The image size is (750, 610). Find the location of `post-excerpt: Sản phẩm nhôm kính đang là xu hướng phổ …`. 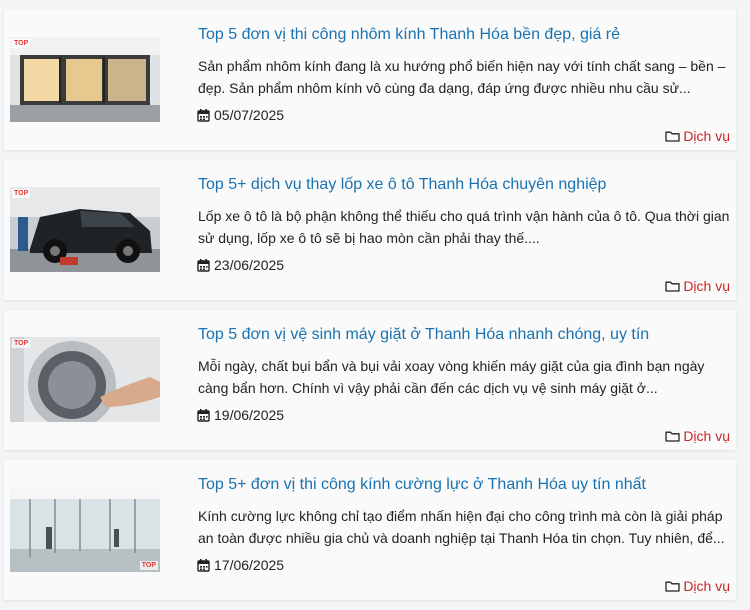

post-excerpt: Sản phẩm nhôm kính đang là xu hướng phổ … is located at coordinates (462, 77).